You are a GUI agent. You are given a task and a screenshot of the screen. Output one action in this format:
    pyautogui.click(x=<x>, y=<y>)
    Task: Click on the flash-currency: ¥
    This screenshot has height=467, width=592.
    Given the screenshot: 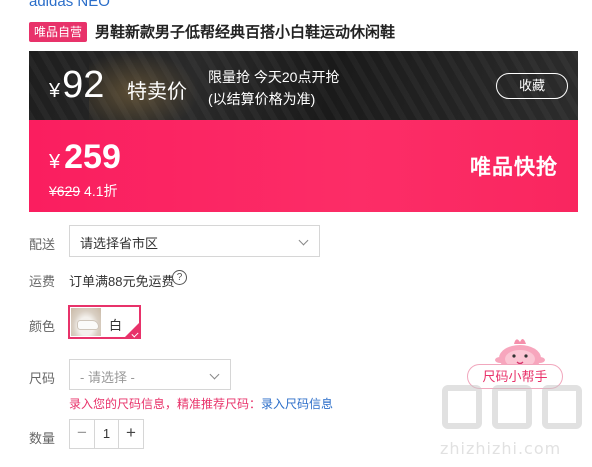 What is the action you would take?
    pyautogui.click(x=55, y=91)
    